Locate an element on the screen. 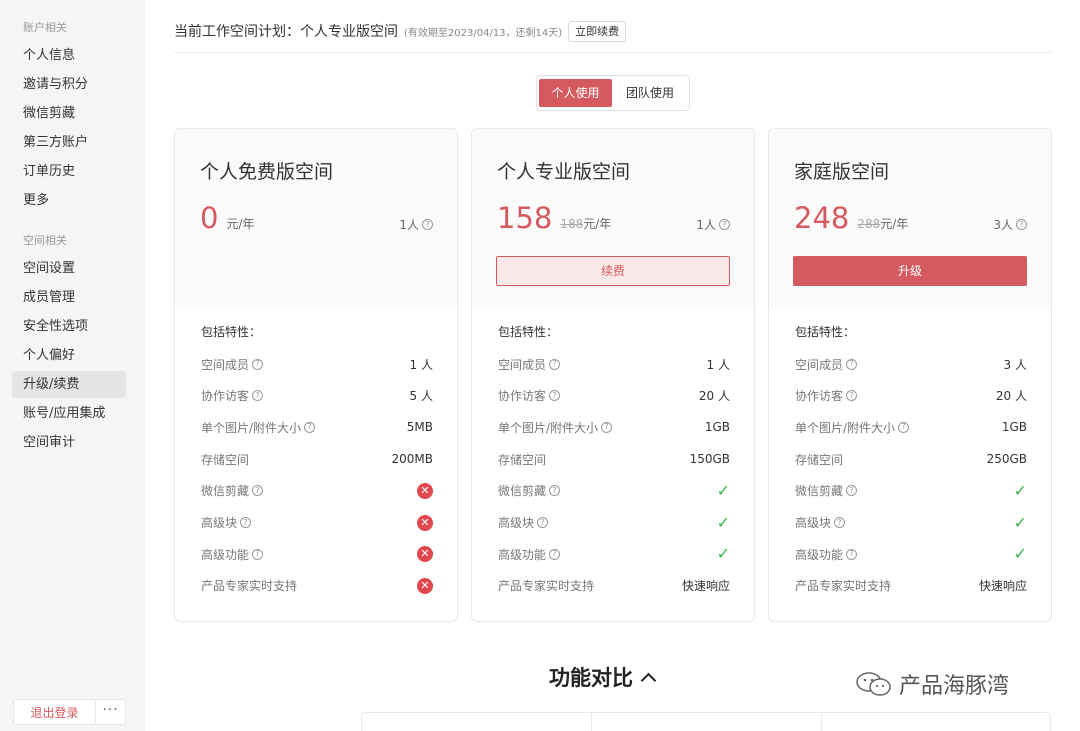 The height and width of the screenshot is (731, 1080). more-options-button: ··· is located at coordinates (111, 712).